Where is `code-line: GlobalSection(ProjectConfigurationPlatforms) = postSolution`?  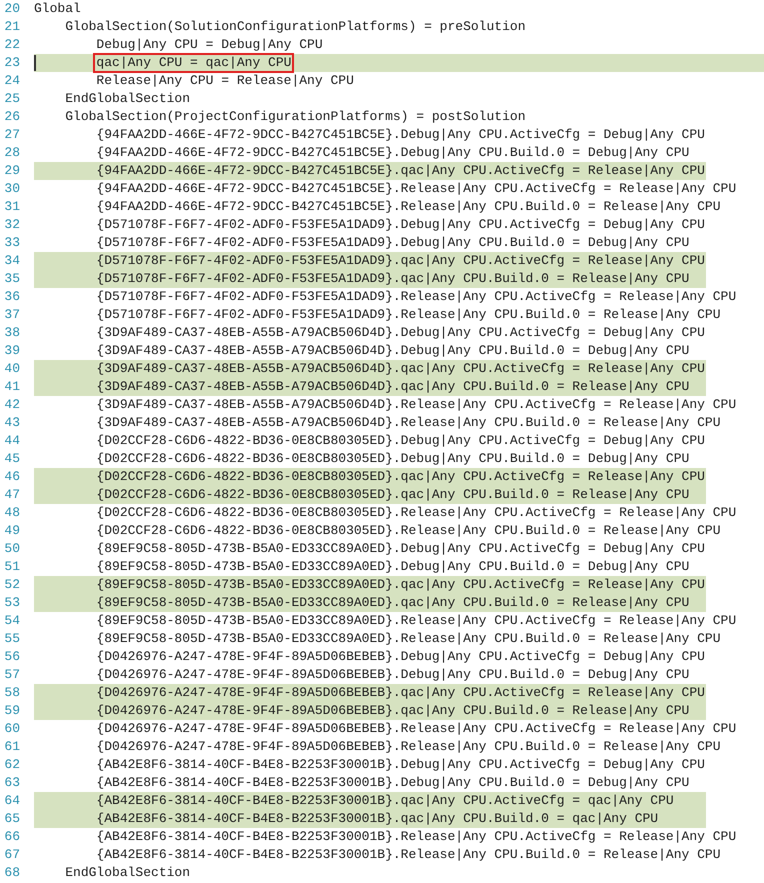 code-line: GlobalSection(ProjectConfigurationPlatforms) = postSolution is located at coordinates (295, 117).